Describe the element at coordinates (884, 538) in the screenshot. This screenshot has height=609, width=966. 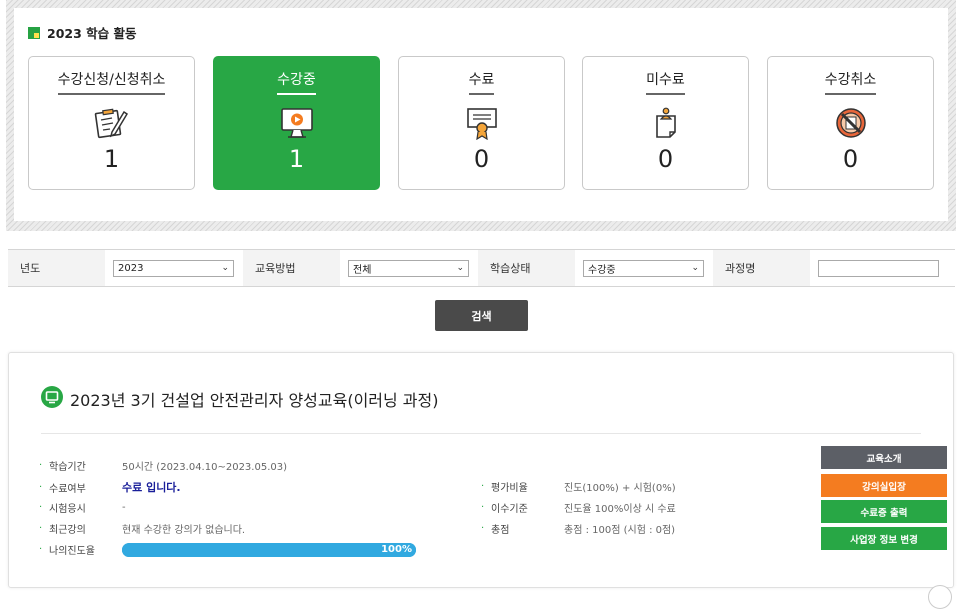
I see `change-company-info-button: 사업장 정보 변경` at that location.